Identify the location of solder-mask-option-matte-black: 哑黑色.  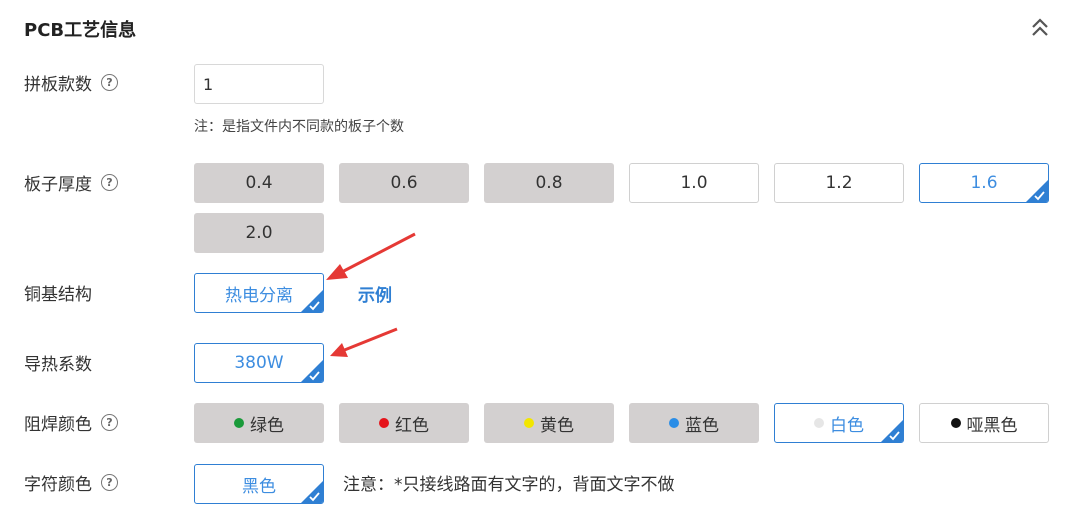
(984, 423).